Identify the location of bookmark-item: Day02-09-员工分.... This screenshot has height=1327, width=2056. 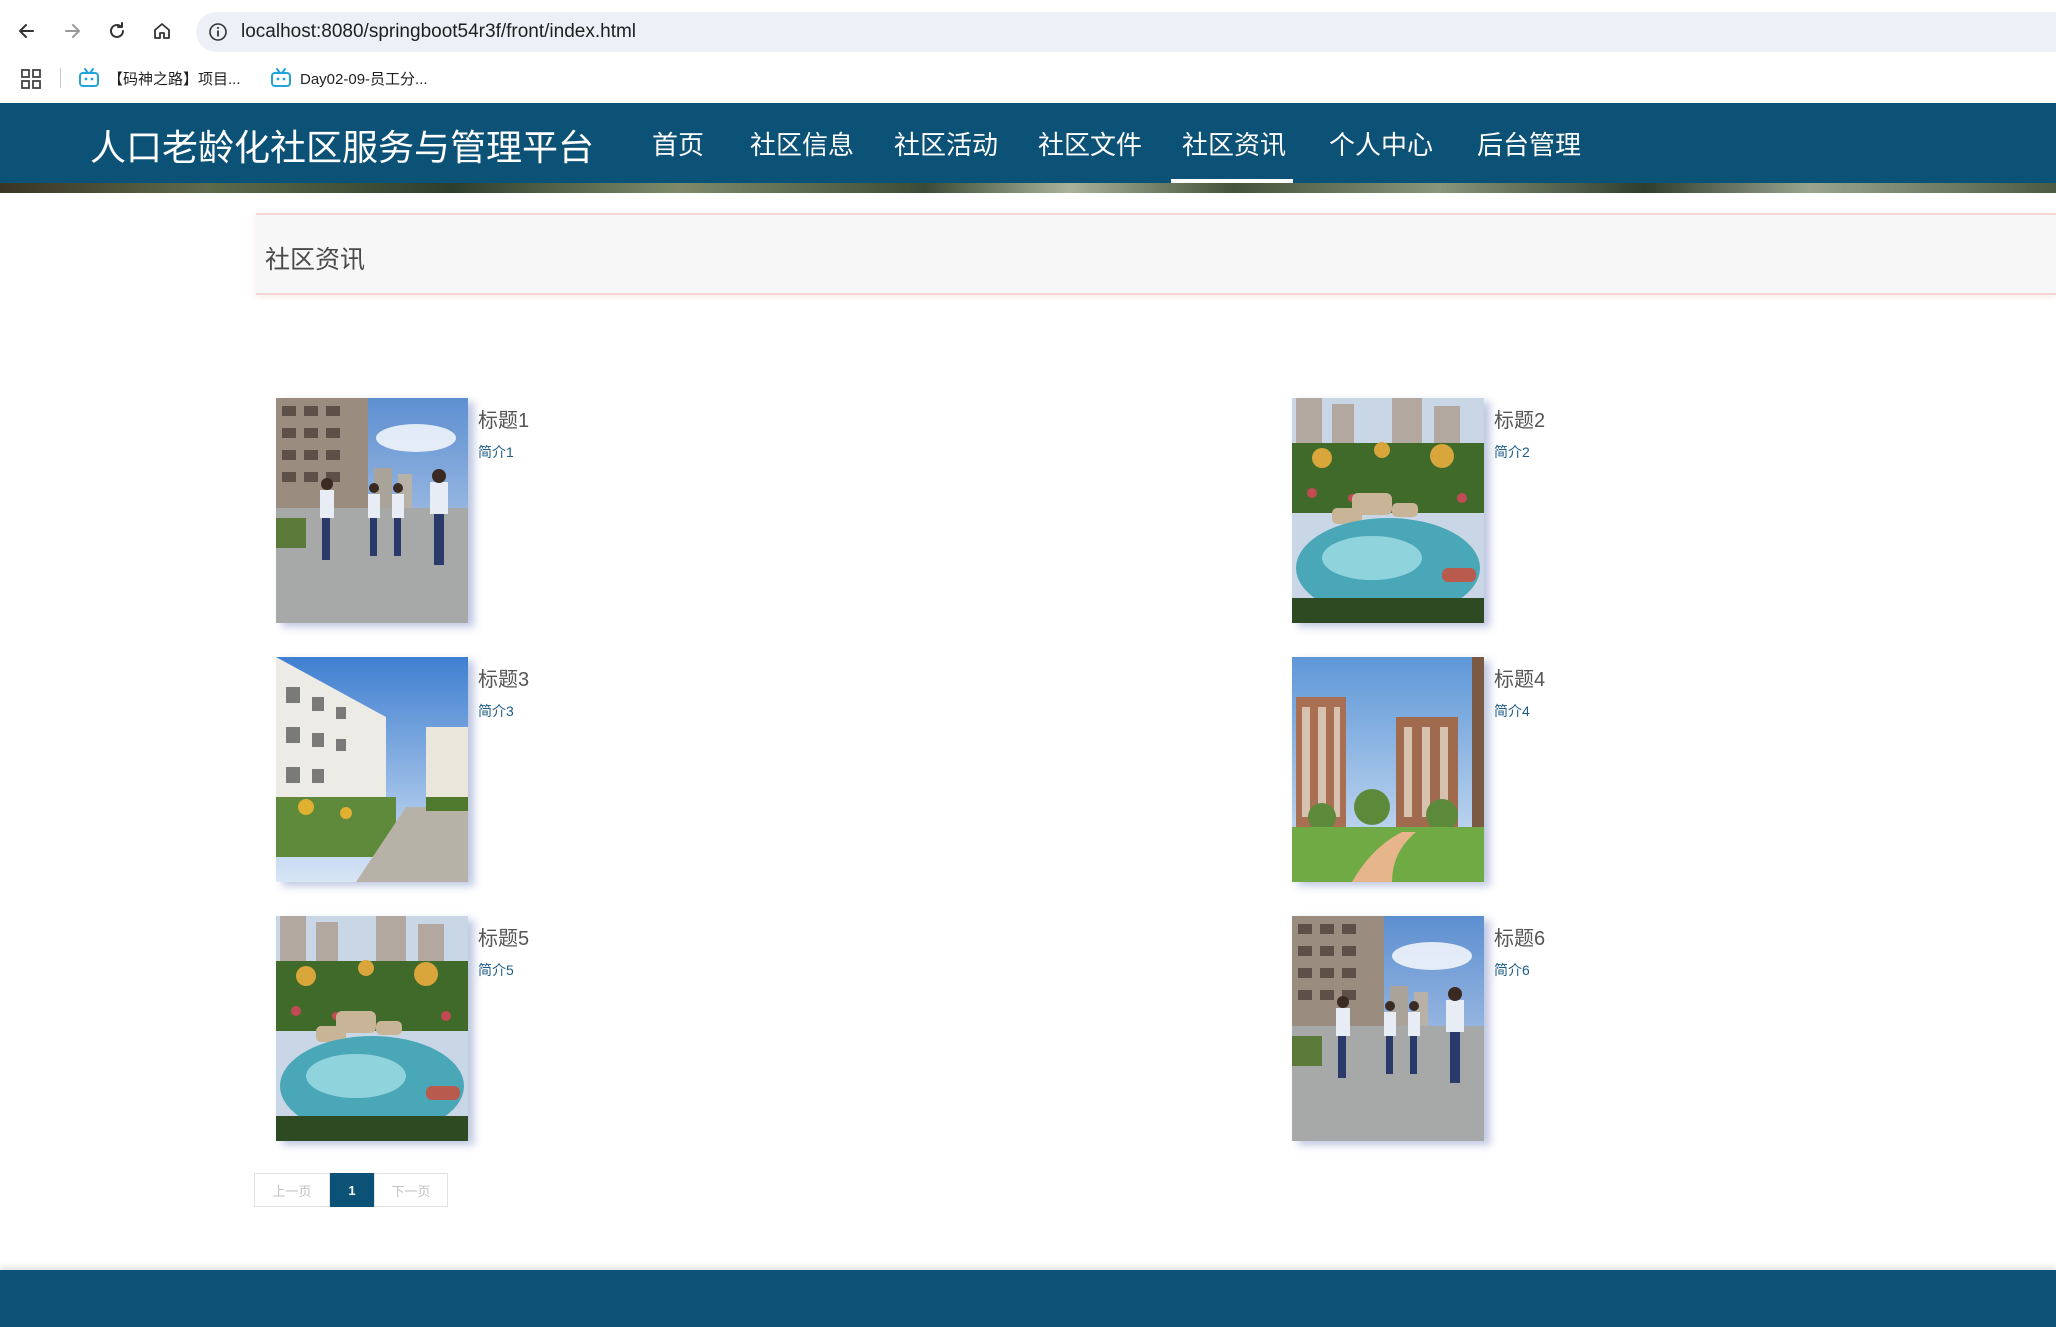
(349, 78).